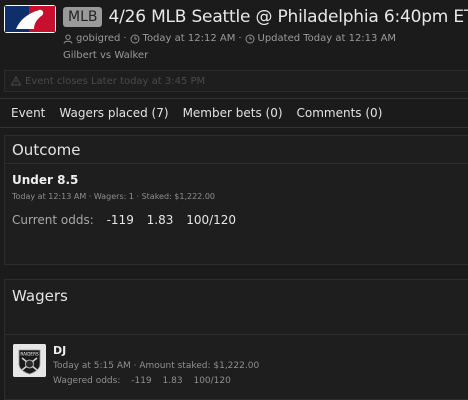  What do you see at coordinates (236, 81) in the screenshot?
I see `event-close-notice: Event closes Later today at 3:45 PM` at bounding box center [236, 81].